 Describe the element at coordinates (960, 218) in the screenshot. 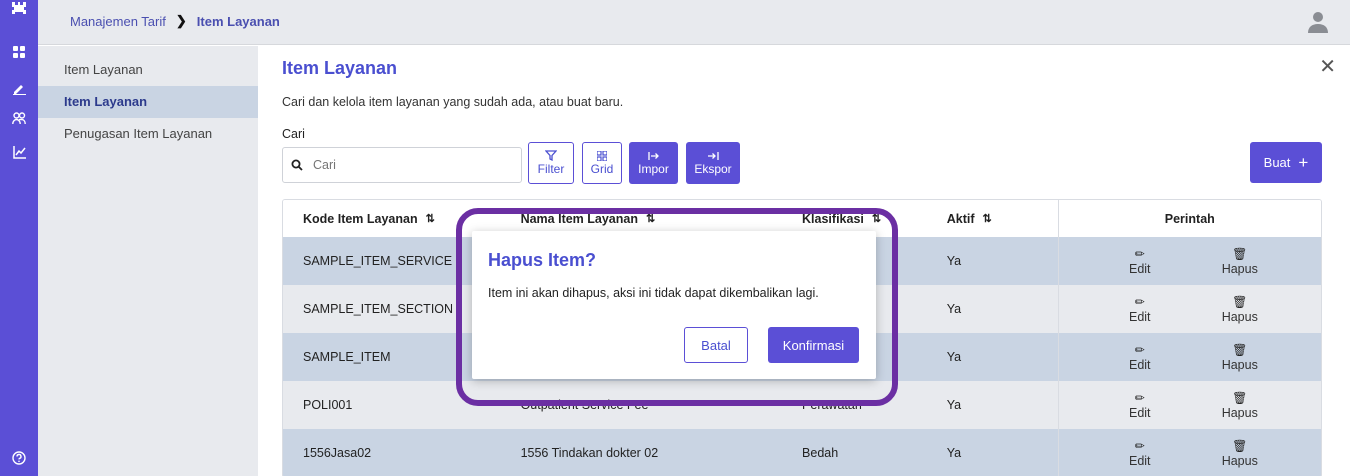

I see `header-aktif-label: Aktif` at that location.